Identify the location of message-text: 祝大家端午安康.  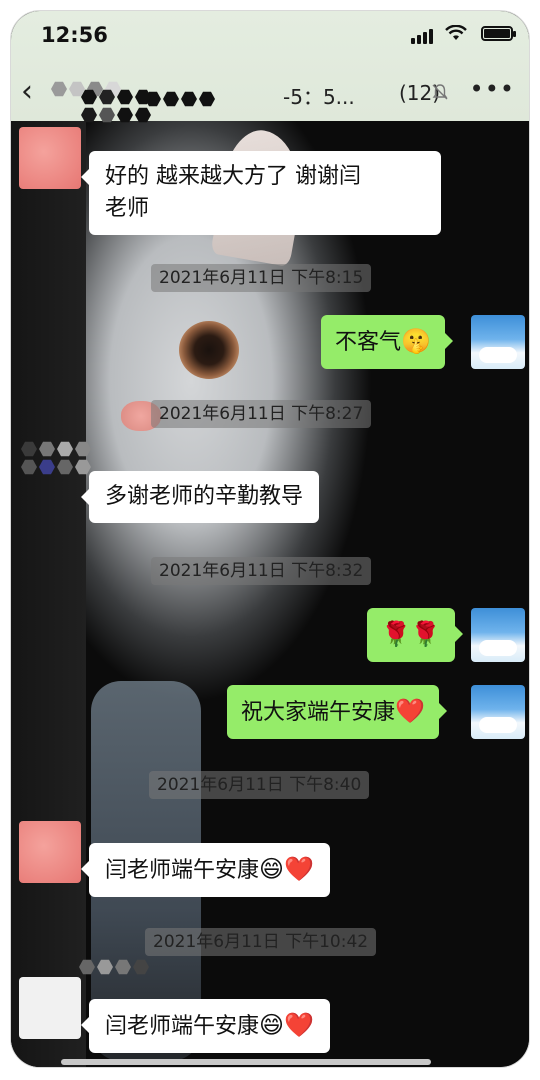
(318, 712).